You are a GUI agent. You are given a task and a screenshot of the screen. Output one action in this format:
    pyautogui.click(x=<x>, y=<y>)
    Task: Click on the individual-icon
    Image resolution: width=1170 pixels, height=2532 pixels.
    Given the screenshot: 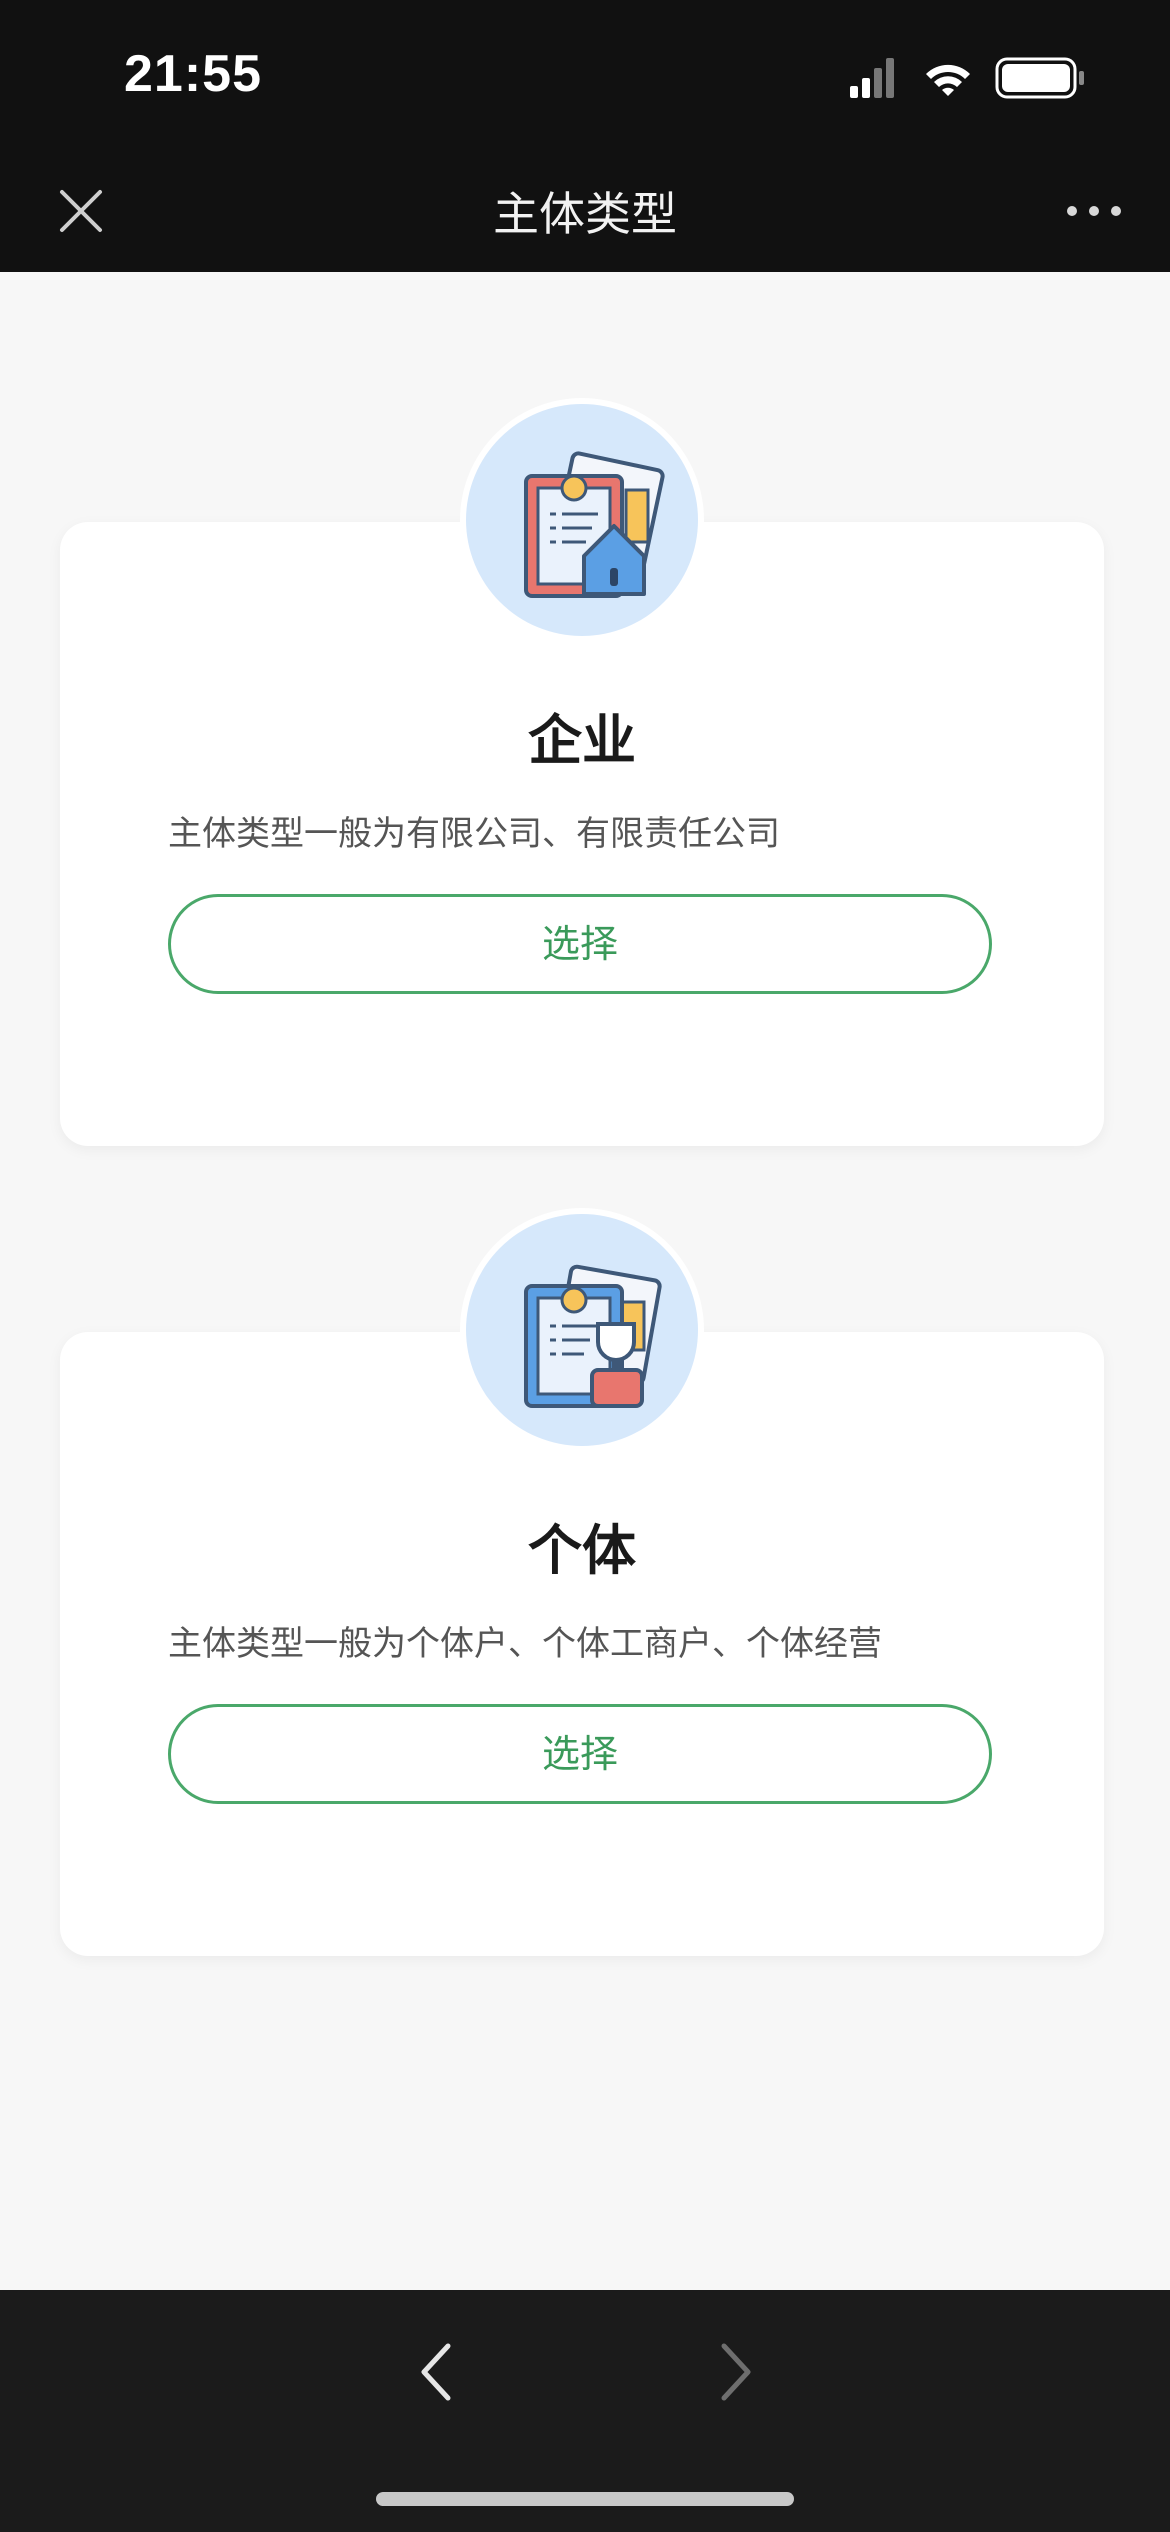 What is the action you would take?
    pyautogui.click(x=582, y=1330)
    